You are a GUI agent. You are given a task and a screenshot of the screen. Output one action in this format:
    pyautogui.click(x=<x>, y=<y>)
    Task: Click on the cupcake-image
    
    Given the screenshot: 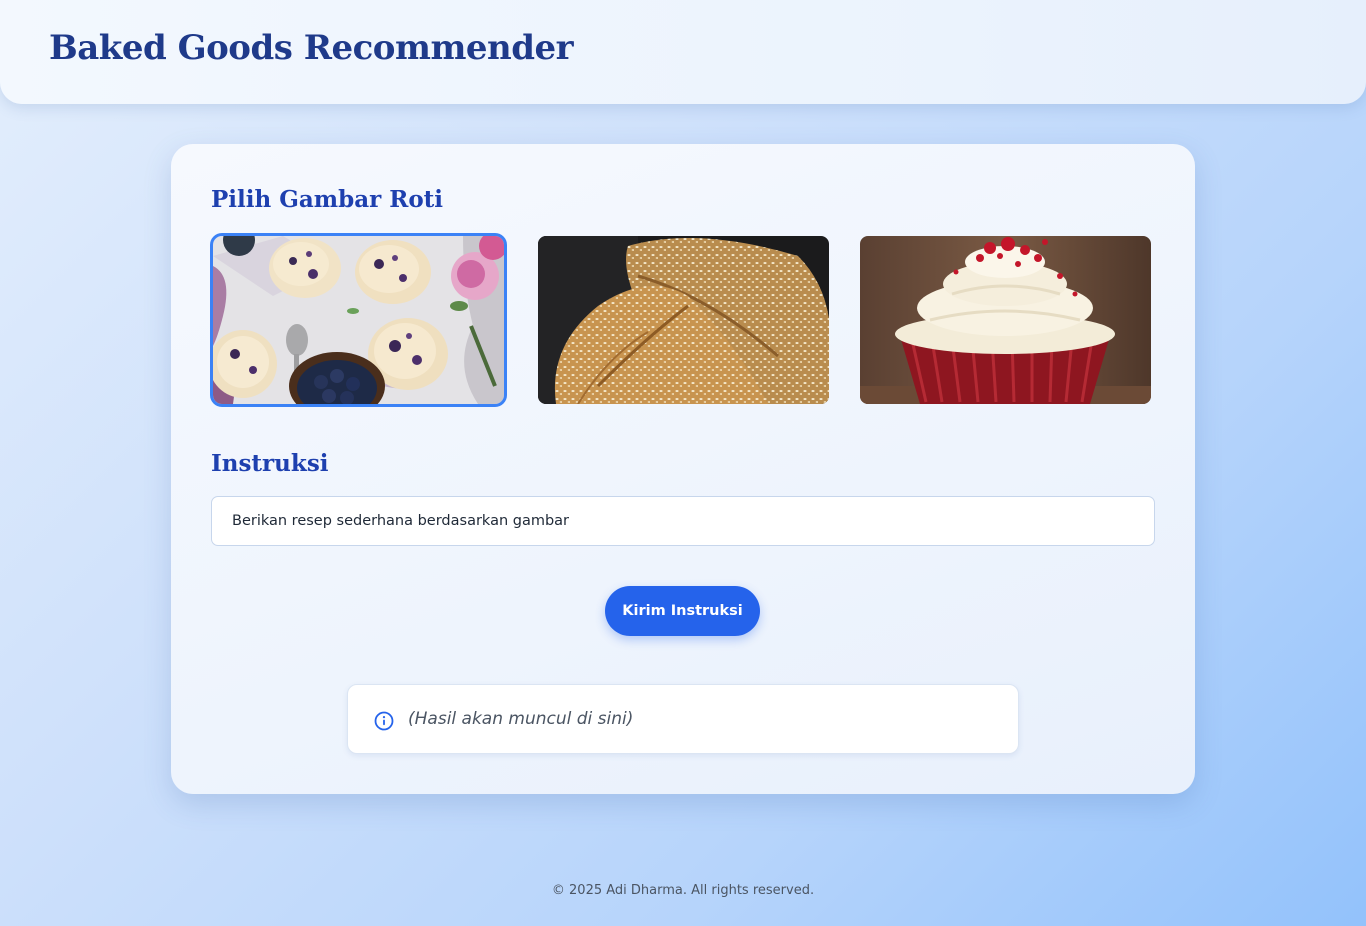 What is the action you would take?
    pyautogui.click(x=1005, y=320)
    